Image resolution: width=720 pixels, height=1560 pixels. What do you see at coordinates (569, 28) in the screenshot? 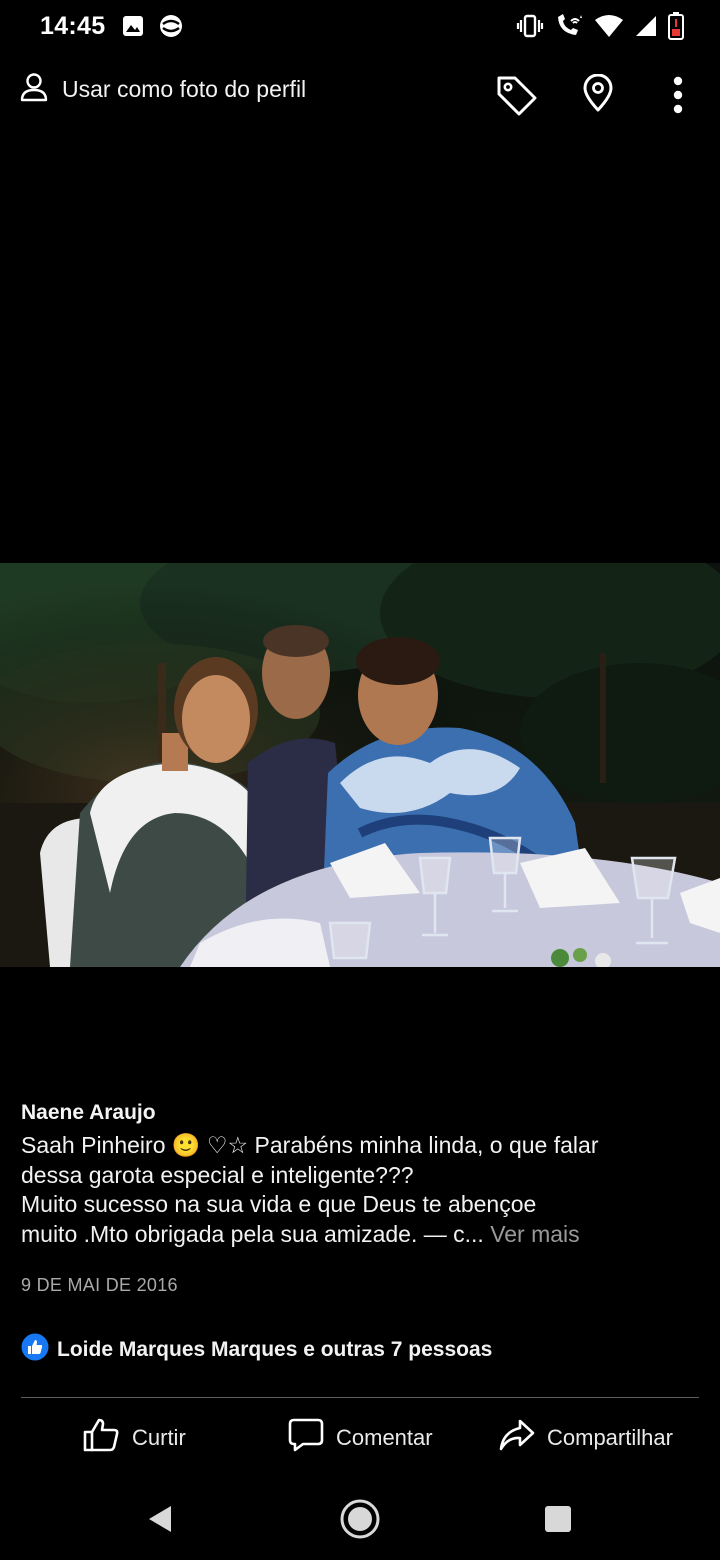
I see `wifi-call-icon` at bounding box center [569, 28].